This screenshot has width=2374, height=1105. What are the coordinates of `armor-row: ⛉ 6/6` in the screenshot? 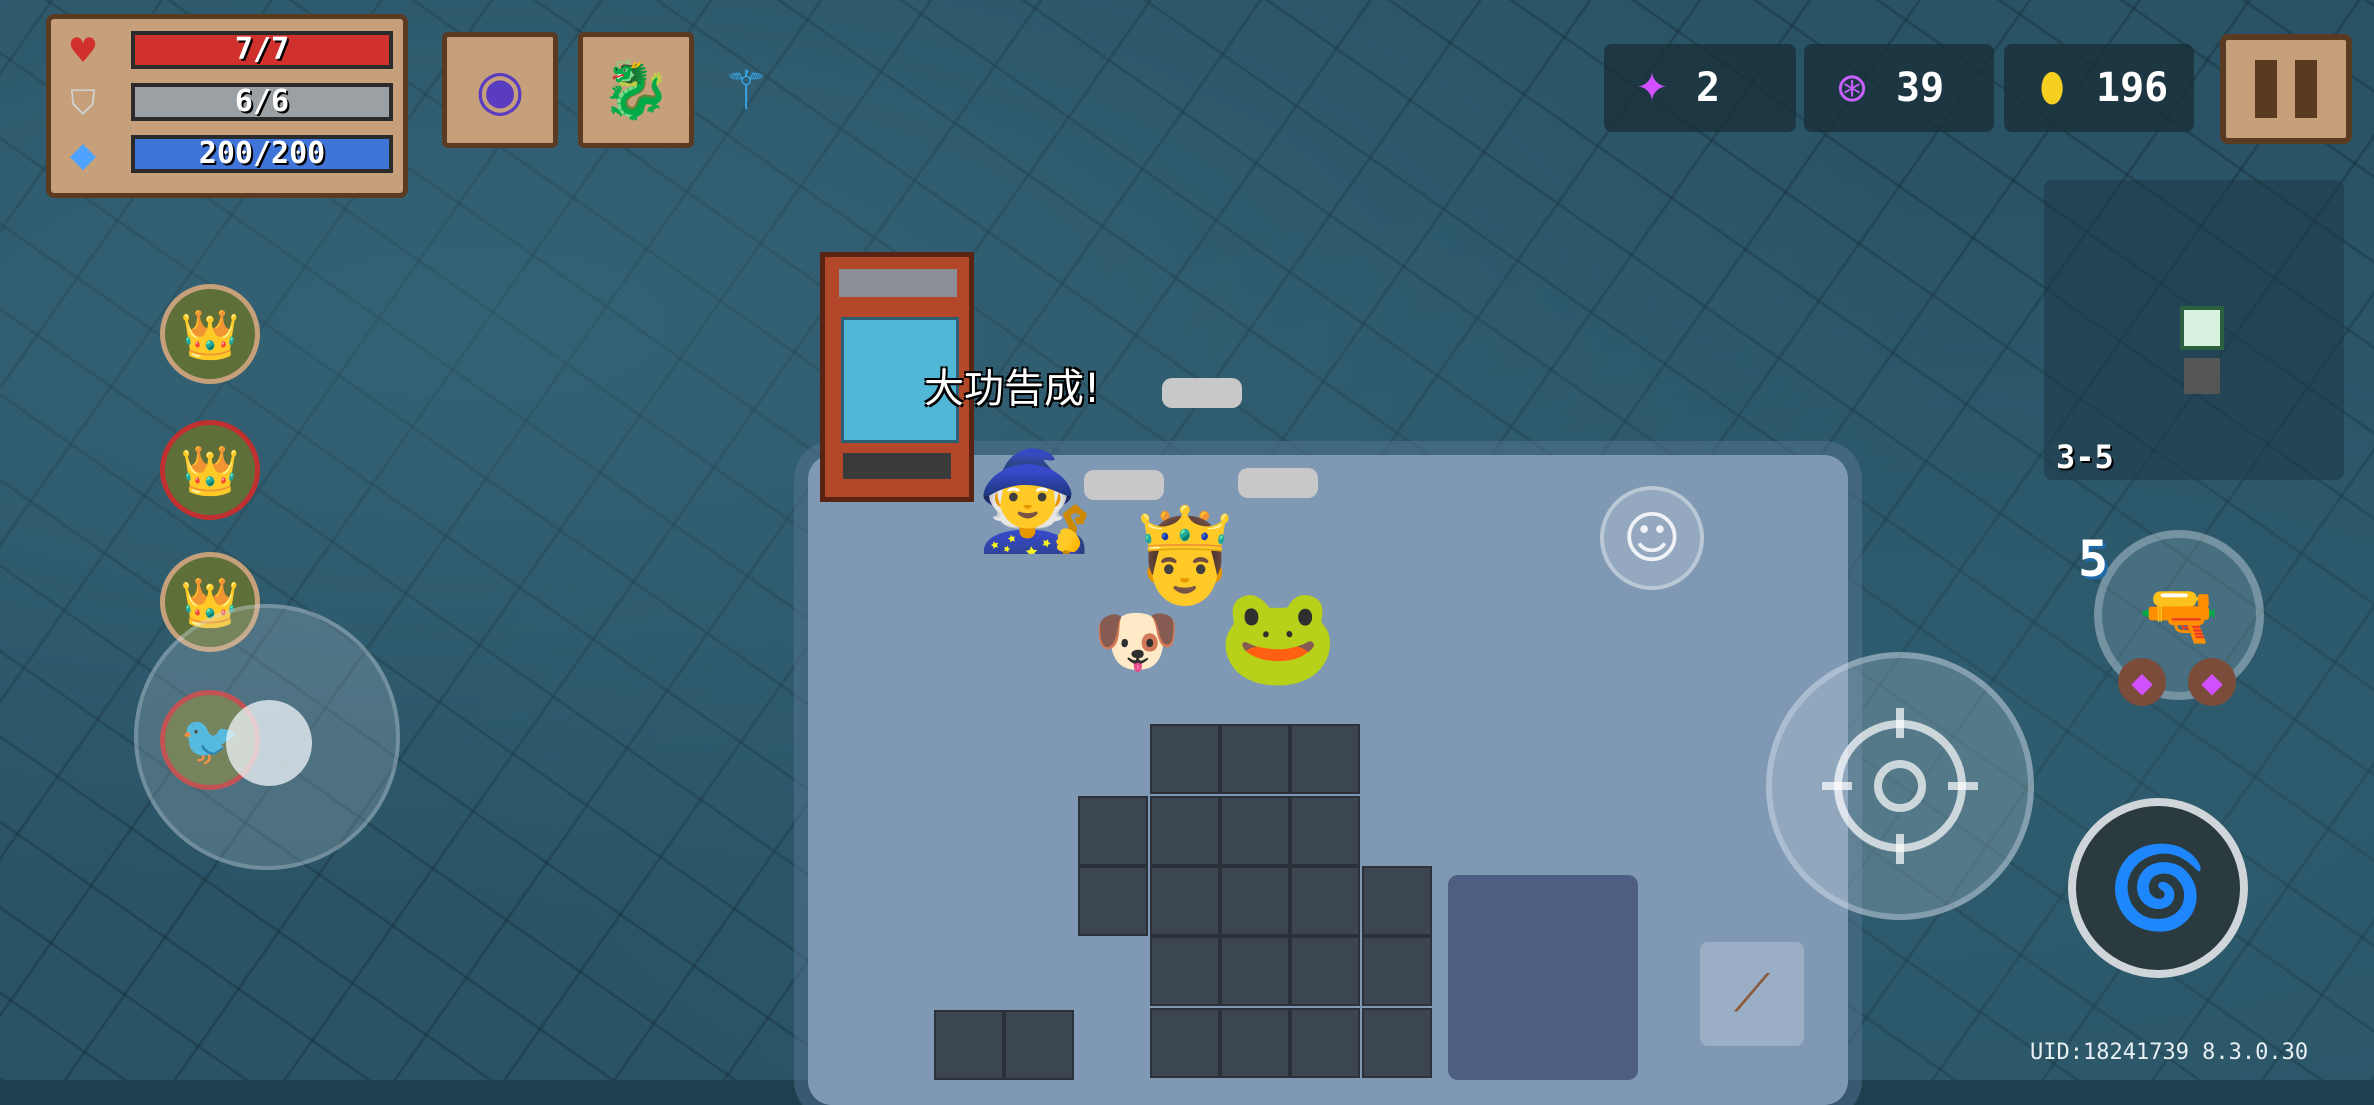 It's located at (231, 103).